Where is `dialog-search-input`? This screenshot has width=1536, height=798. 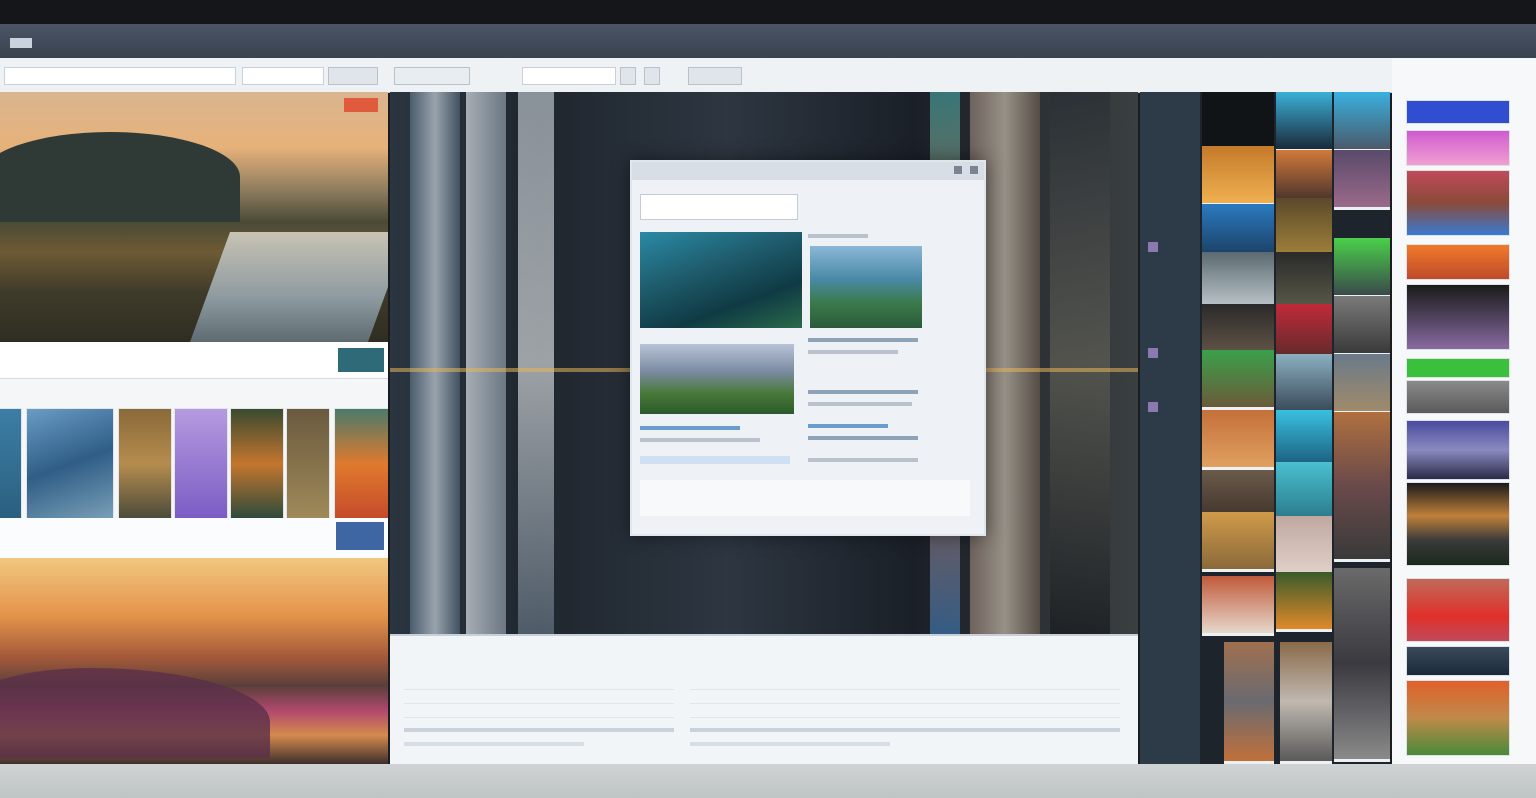 dialog-search-input is located at coordinates (719, 207).